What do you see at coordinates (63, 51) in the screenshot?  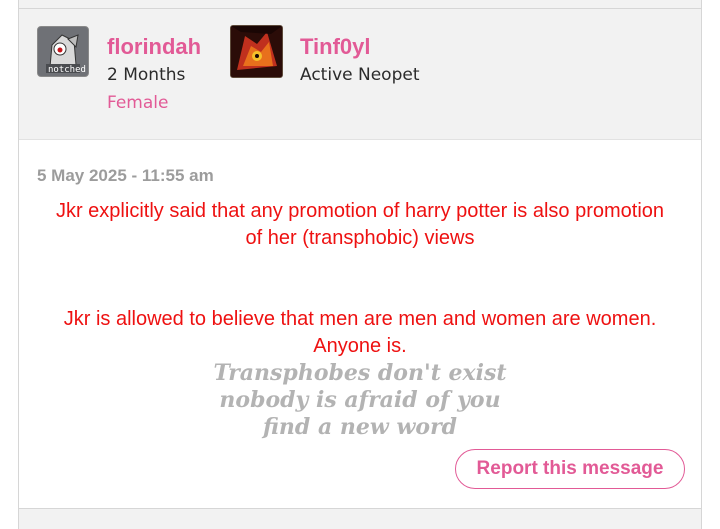 I see `user-avatar: notched` at bounding box center [63, 51].